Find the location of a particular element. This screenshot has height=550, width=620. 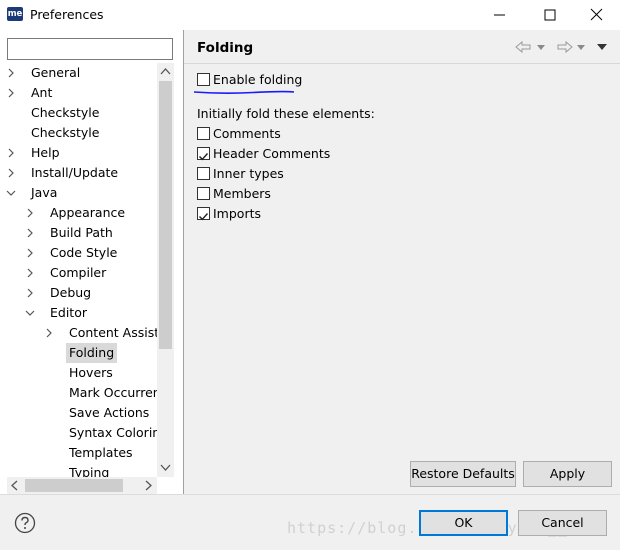

tree-item-label: Editor is located at coordinates (68, 313).